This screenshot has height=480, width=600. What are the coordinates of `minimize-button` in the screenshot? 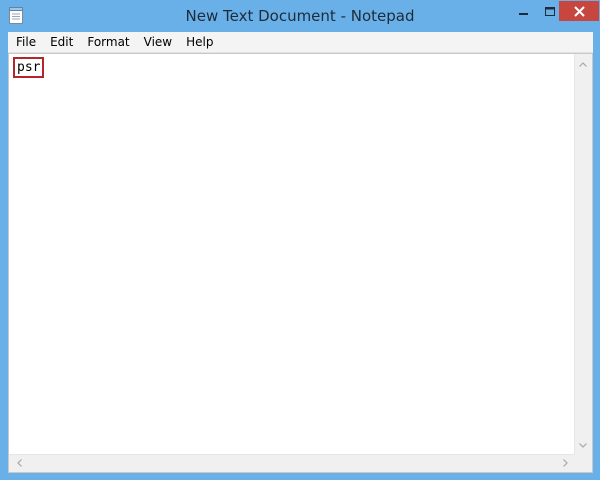 It's located at (524, 11).